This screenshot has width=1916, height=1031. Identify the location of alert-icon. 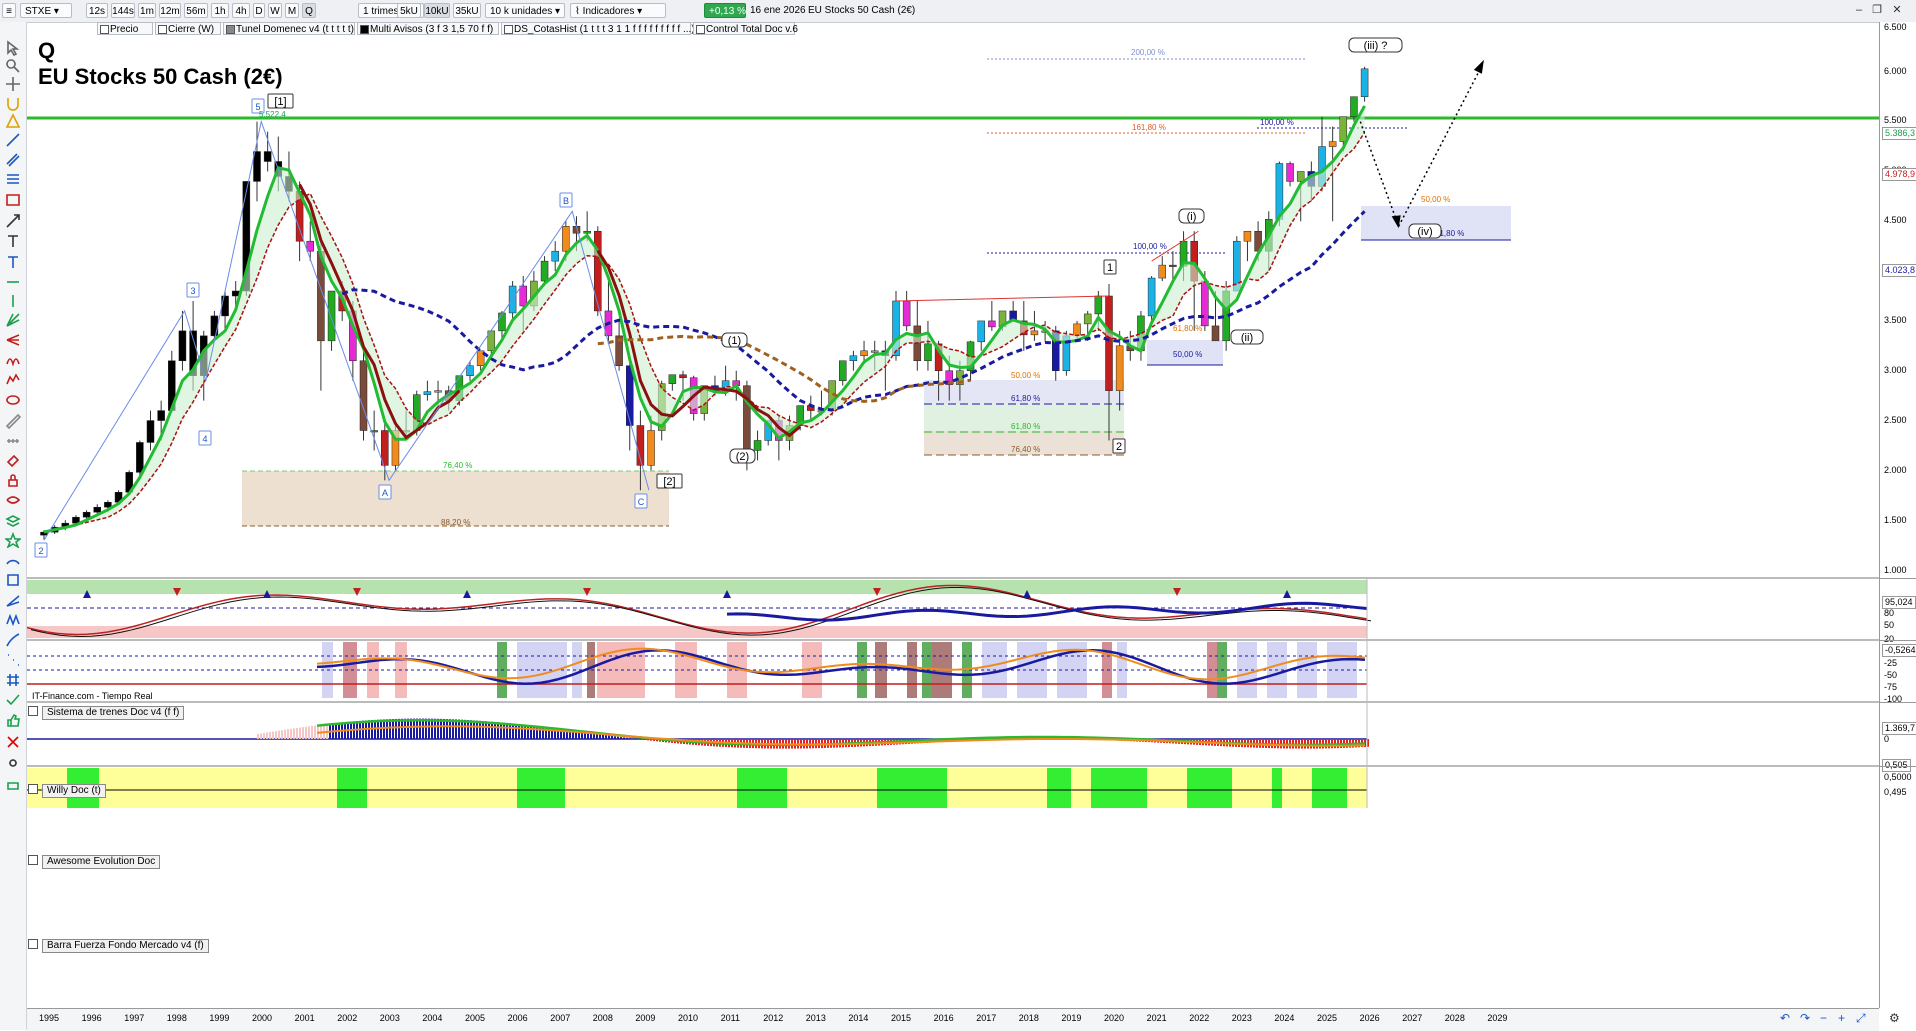
(13, 121).